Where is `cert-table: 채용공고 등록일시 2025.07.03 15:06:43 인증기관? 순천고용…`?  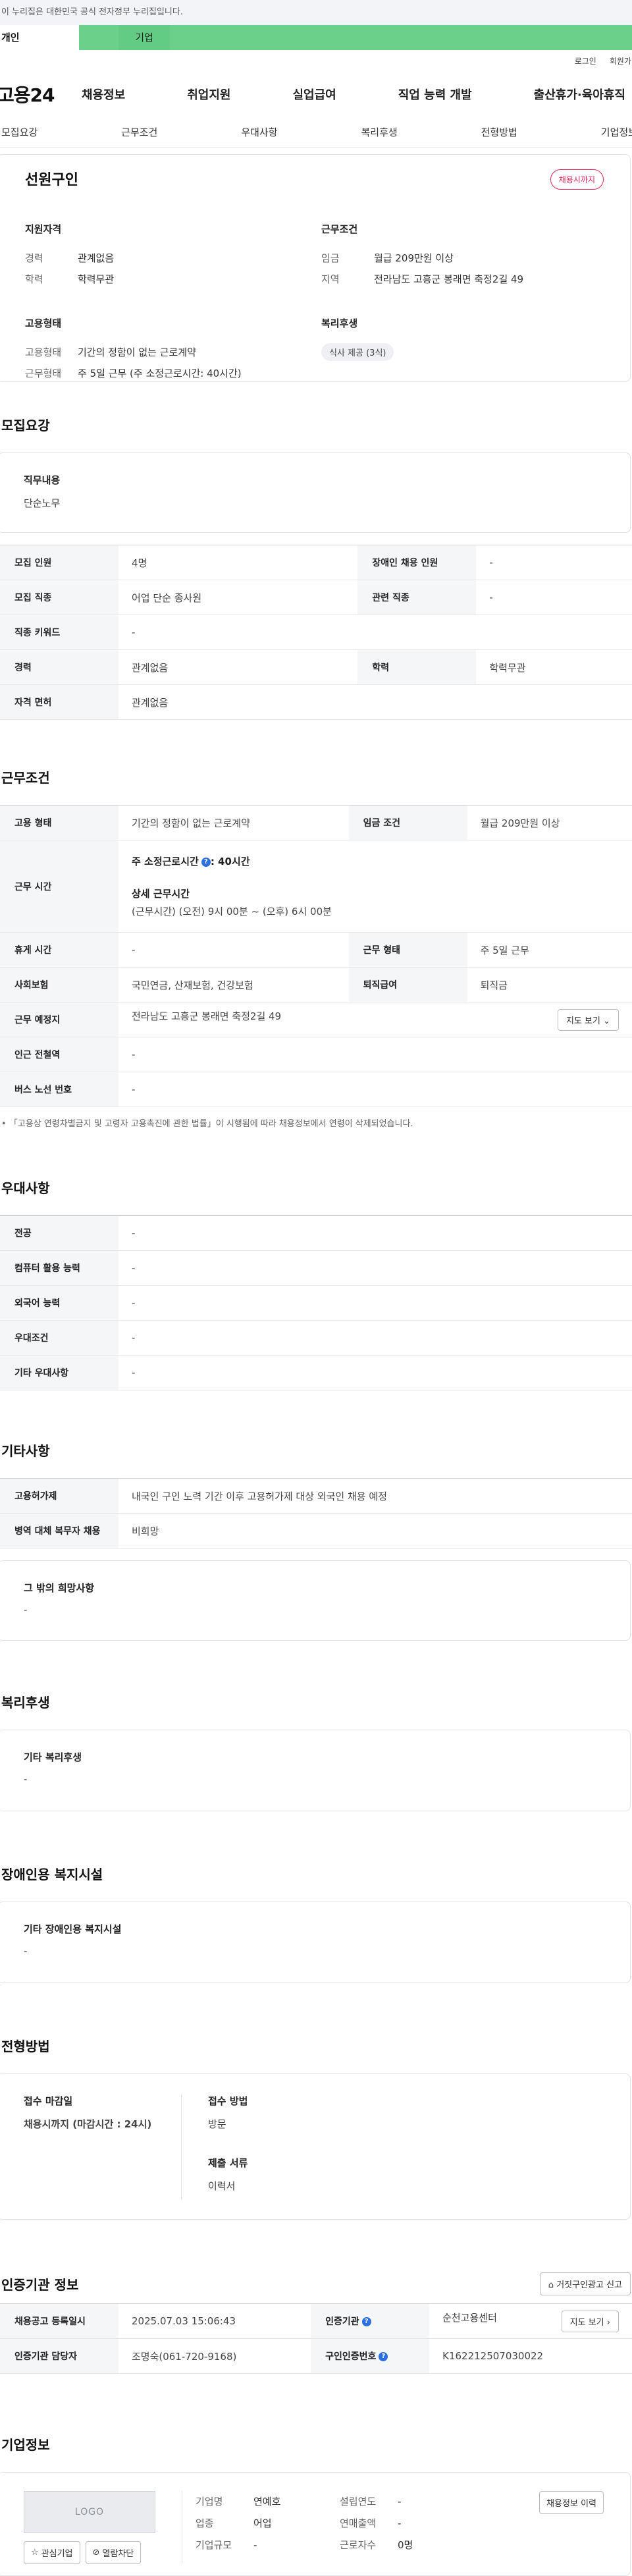 cert-table: 채용공고 등록일시 2025.07.03 15:06:43 인증기관? 순천고용… is located at coordinates (316, 2338).